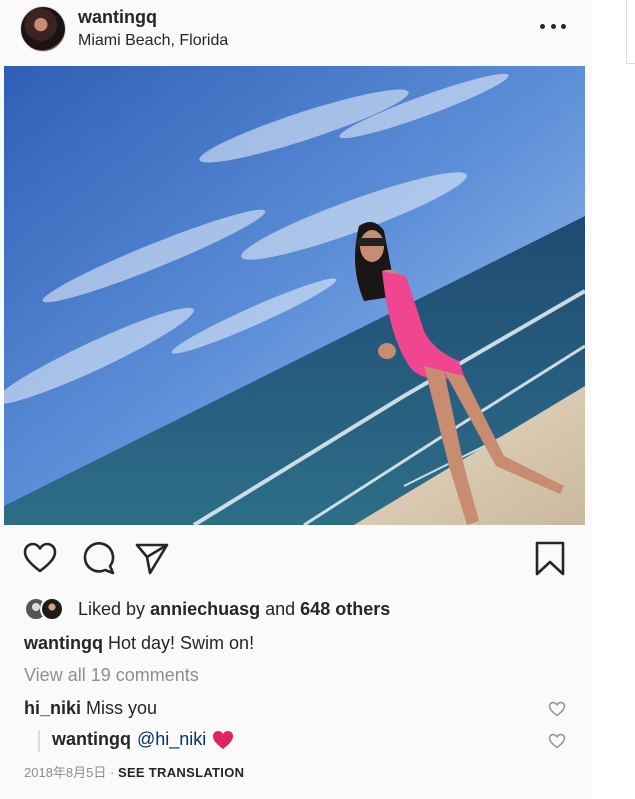 The width and height of the screenshot is (635, 799). Describe the element at coordinates (550, 558) in the screenshot. I see `bookmark-icon` at that location.